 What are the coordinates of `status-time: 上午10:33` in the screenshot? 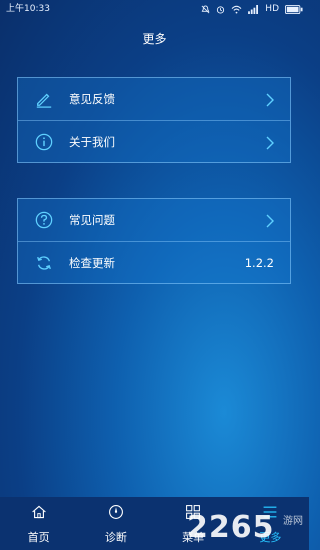 It's located at (28, 9).